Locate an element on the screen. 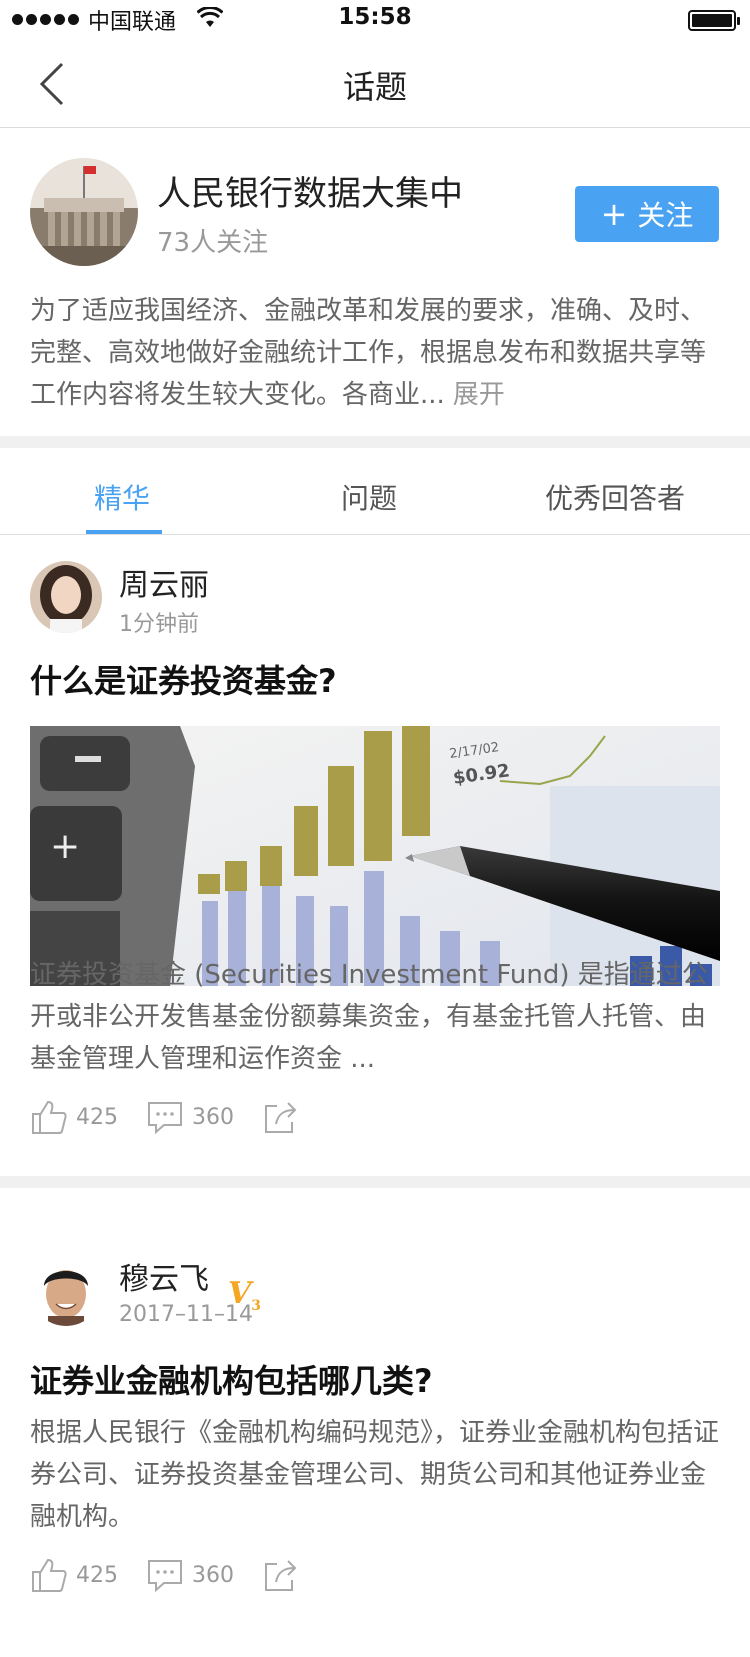  plus-icon: + is located at coordinates (614, 214).